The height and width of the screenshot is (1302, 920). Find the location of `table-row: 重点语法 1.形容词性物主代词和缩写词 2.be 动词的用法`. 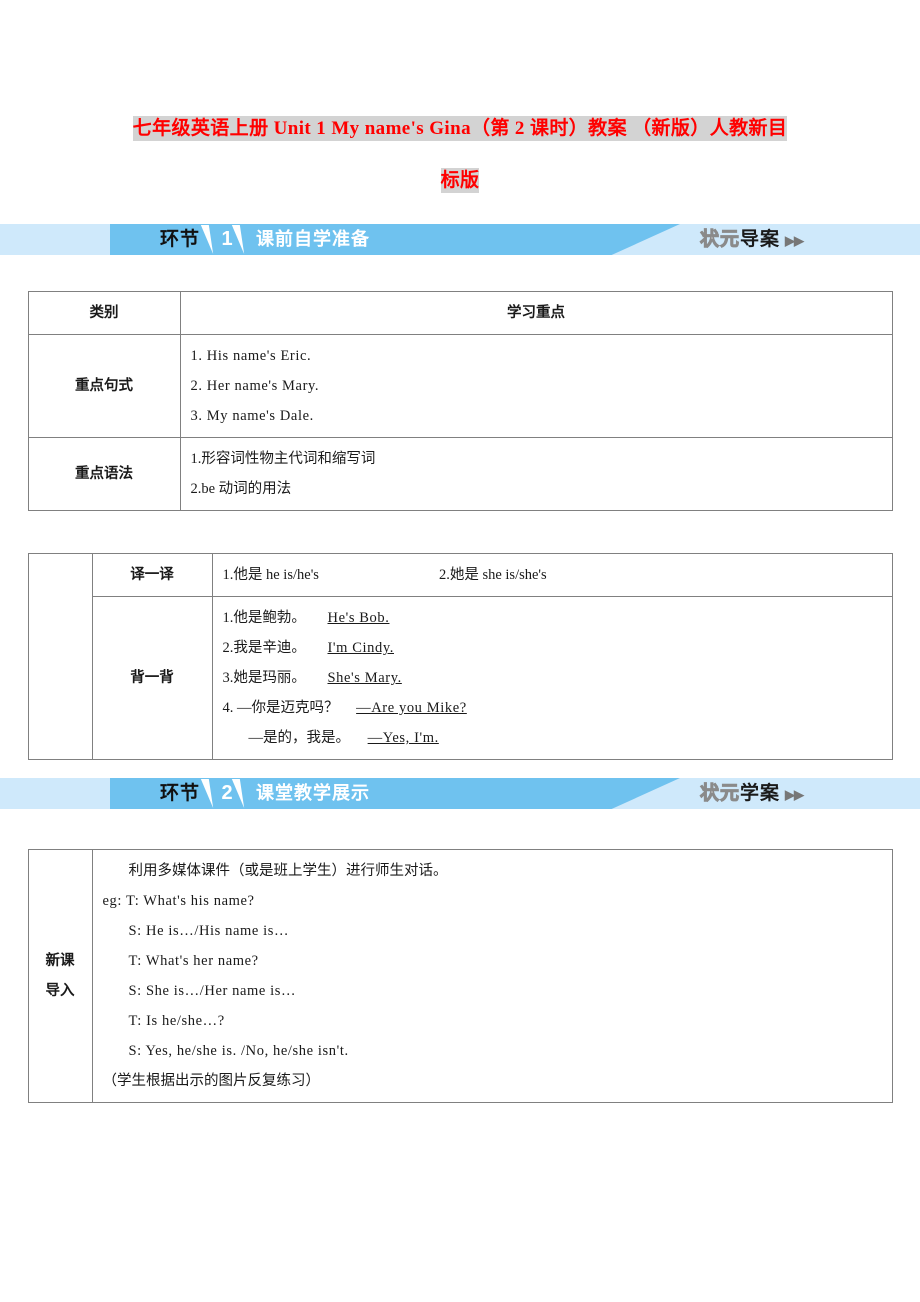

table-row: 重点语法 1.形容词性物主代词和缩写词 2.be 动词的用法 is located at coordinates (460, 474).